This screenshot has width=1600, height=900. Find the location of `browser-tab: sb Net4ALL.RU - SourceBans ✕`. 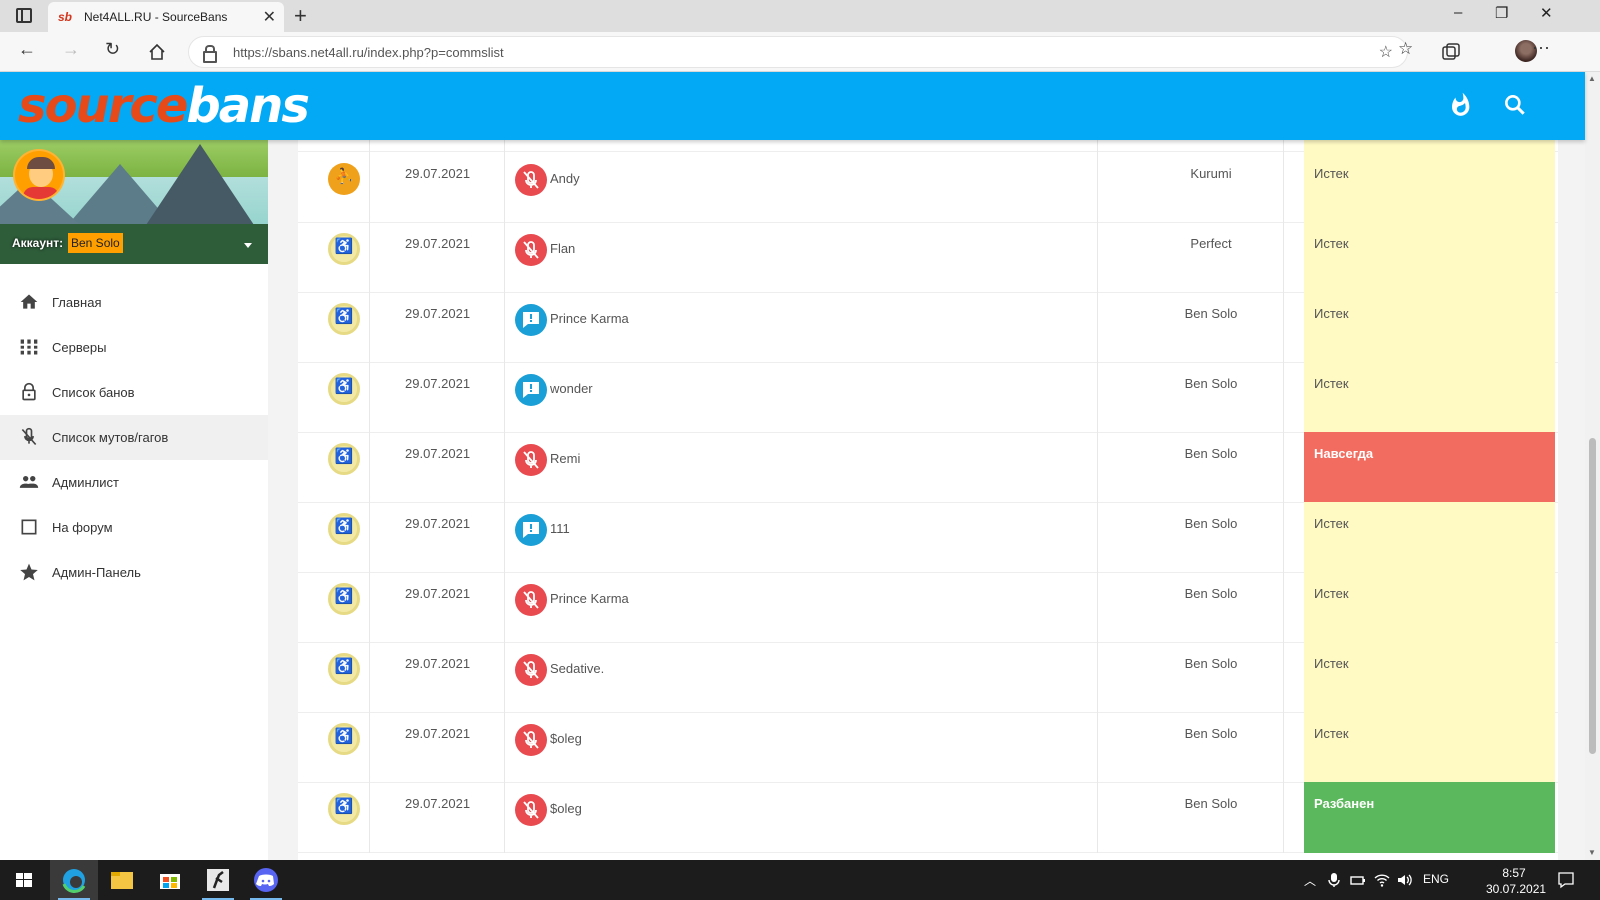

browser-tab: sb Net4ALL.RU - SourceBans ✕ is located at coordinates (166, 17).